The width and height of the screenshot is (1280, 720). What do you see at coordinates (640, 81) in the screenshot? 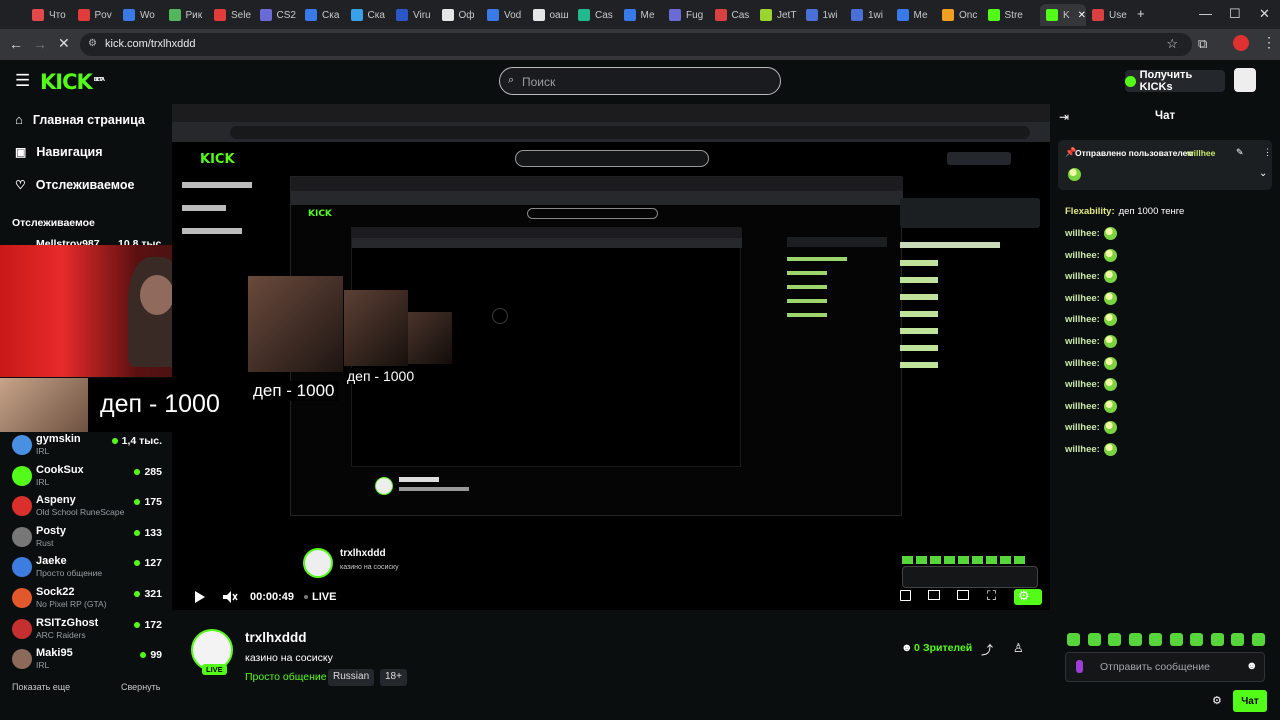
I see `search-input: ⌕ Поиск` at bounding box center [640, 81].